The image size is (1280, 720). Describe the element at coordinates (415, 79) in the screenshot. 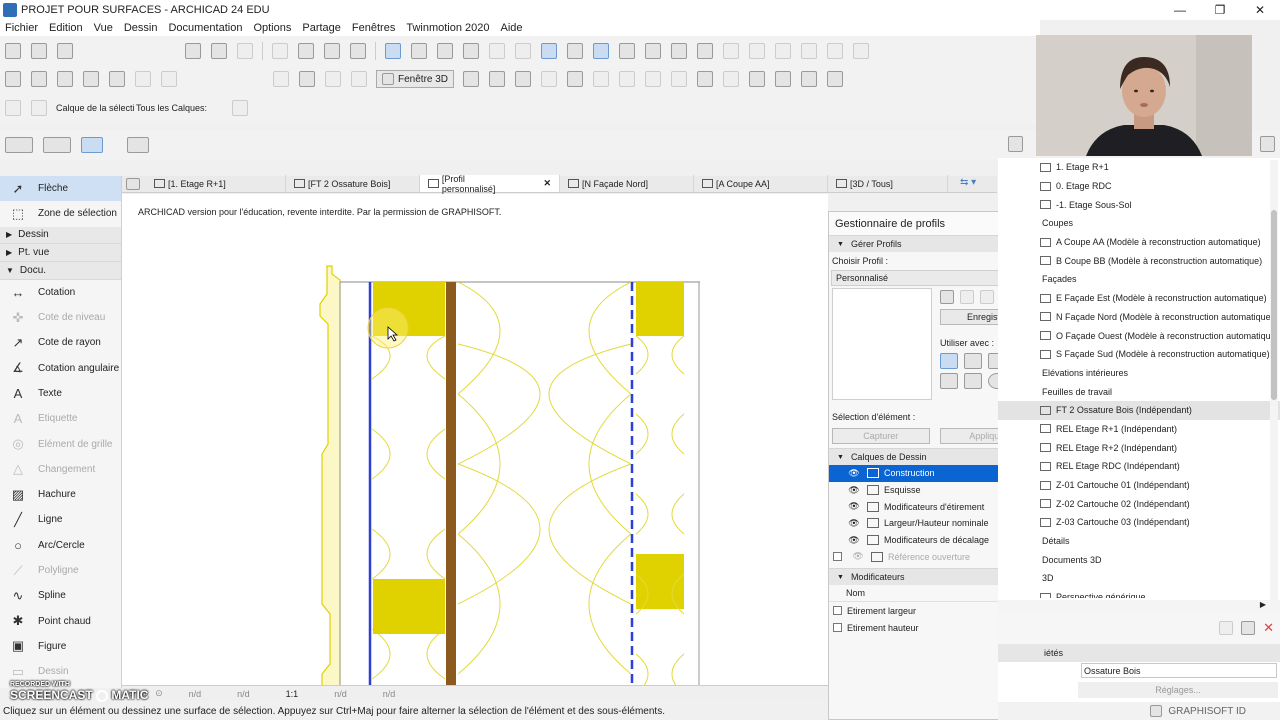

I see `fenetre-3d-button: Fenêtre 3D` at that location.